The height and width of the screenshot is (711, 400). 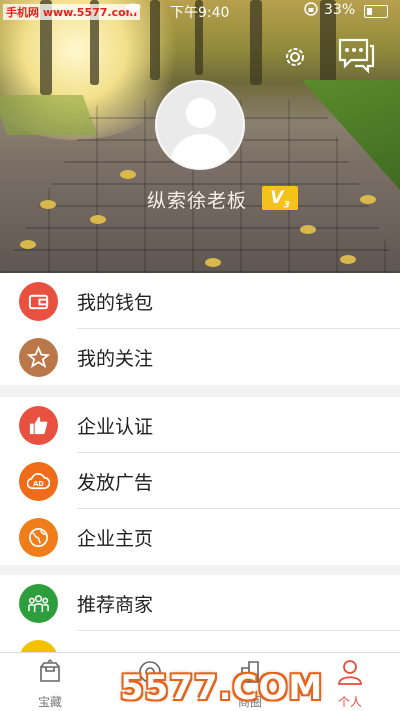 I want to click on menu-item-advertise: AD 发放广告, so click(x=200, y=481).